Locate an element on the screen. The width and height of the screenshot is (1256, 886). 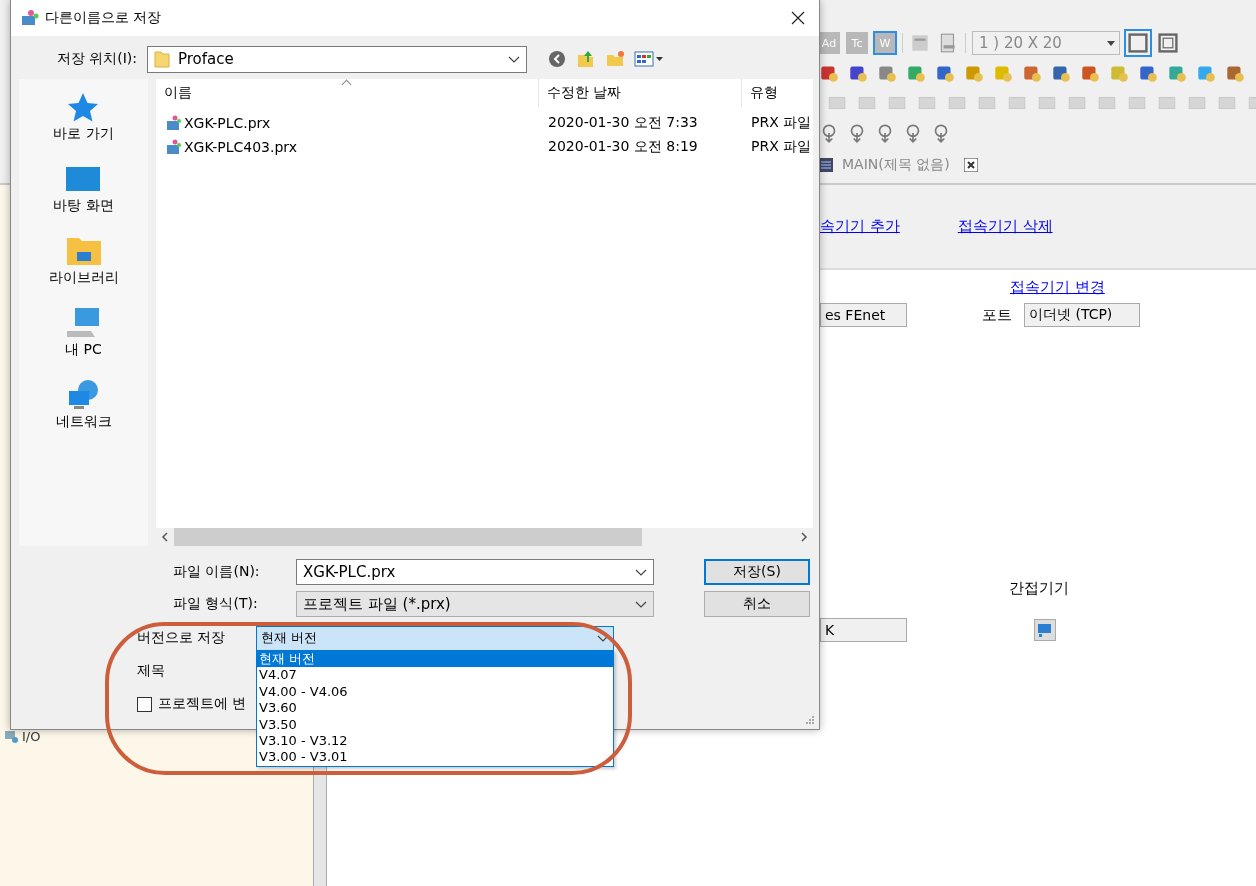
date-cell-text: 2020-01-30 오전 7:33 is located at coordinates (623, 122).